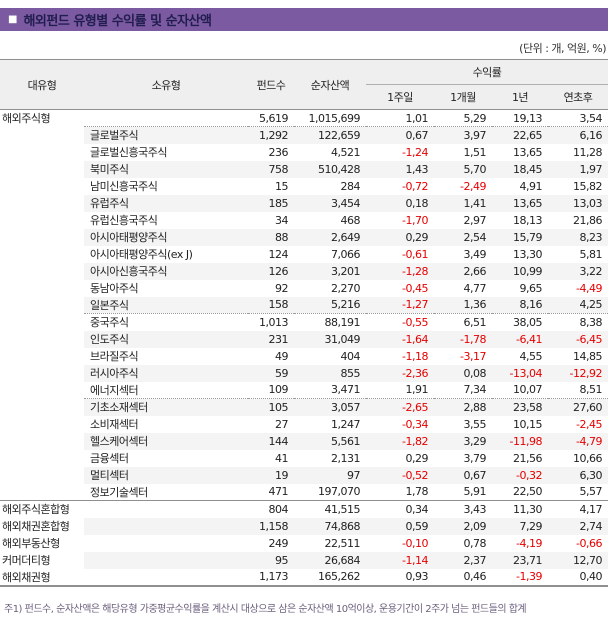 The width and height of the screenshot is (608, 625). What do you see at coordinates (304, 390) in the screenshot?
I see `table-row: 에너지섹터 109 3,471 1,91 7,34 10,07 8,51` at bounding box center [304, 390].